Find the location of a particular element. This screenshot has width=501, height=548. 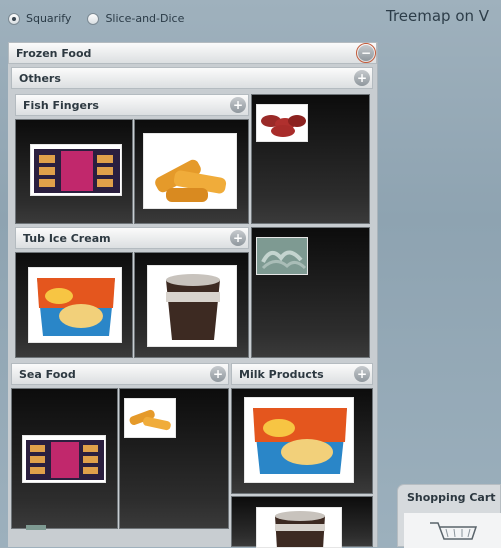

group-label: Sea Food is located at coordinates (47, 374).